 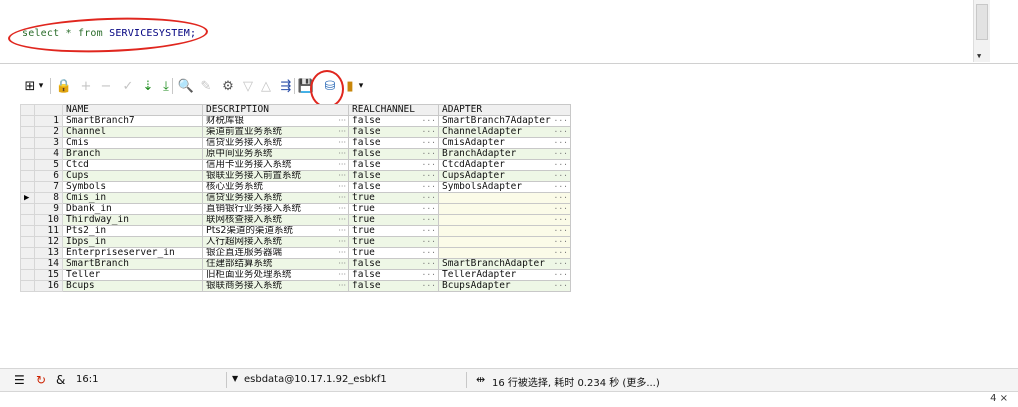 I want to click on table-row: 9 Dbank_in 直销银行业务接入系统 ··· true ··· ···, so click(x=295, y=209).